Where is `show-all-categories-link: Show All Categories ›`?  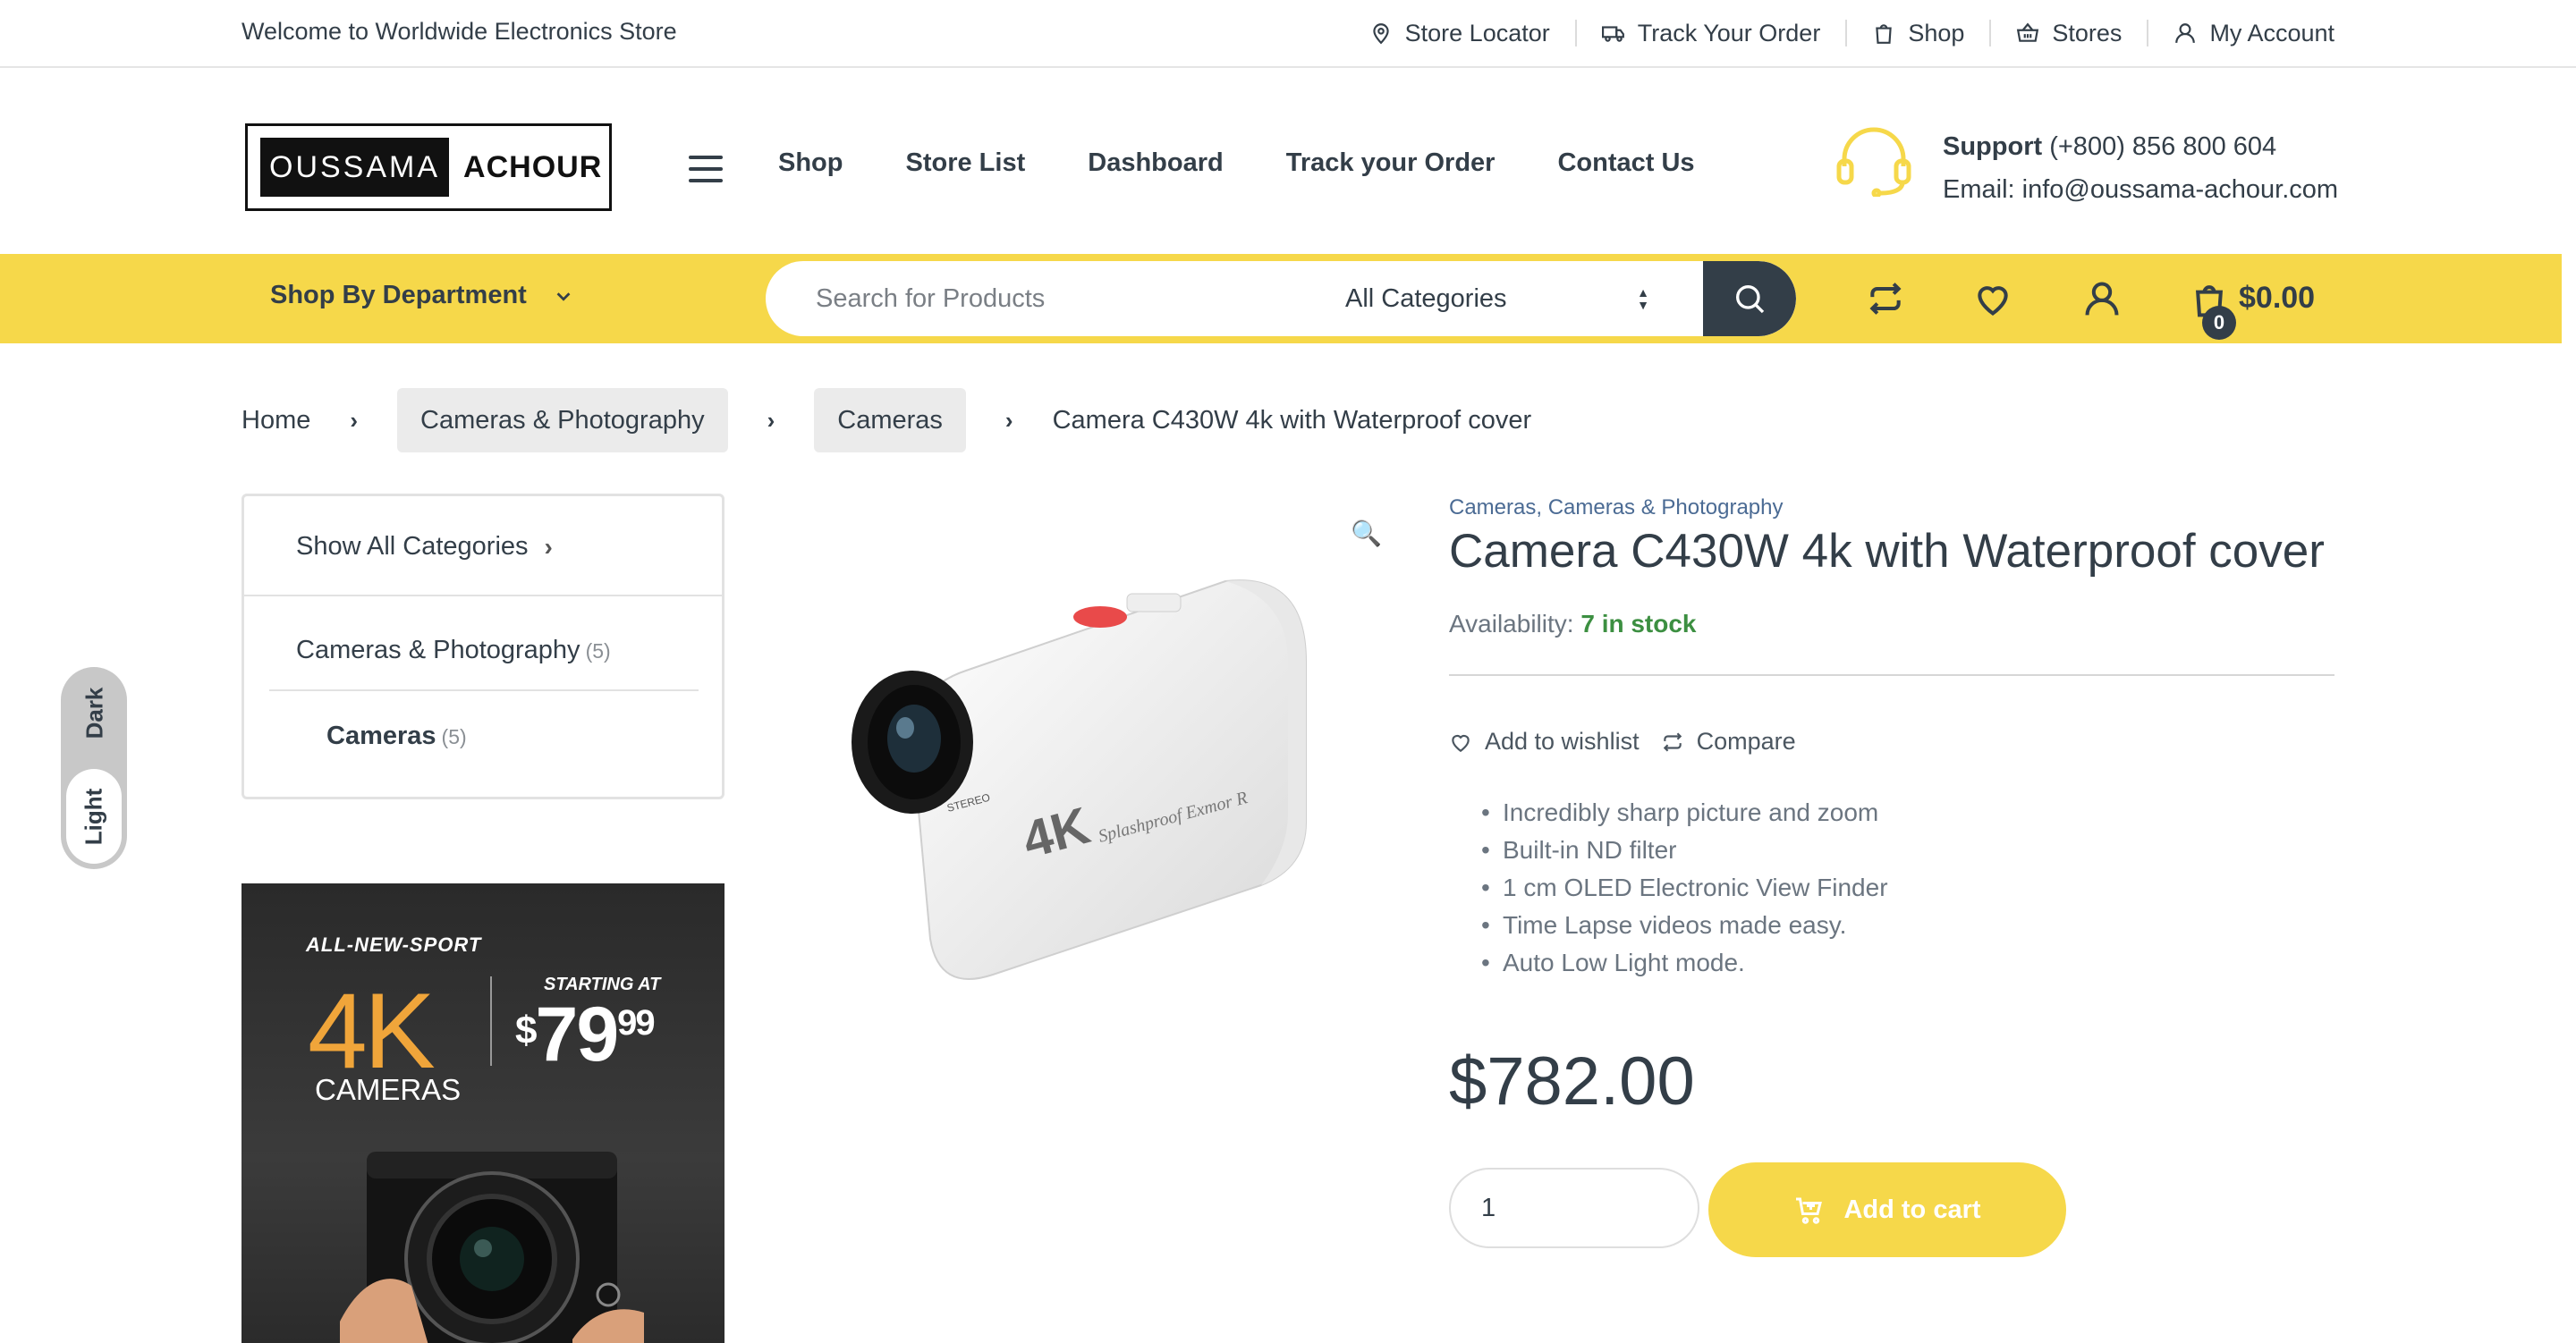 show-all-categories-link: Show All Categories › is located at coordinates (424, 547).